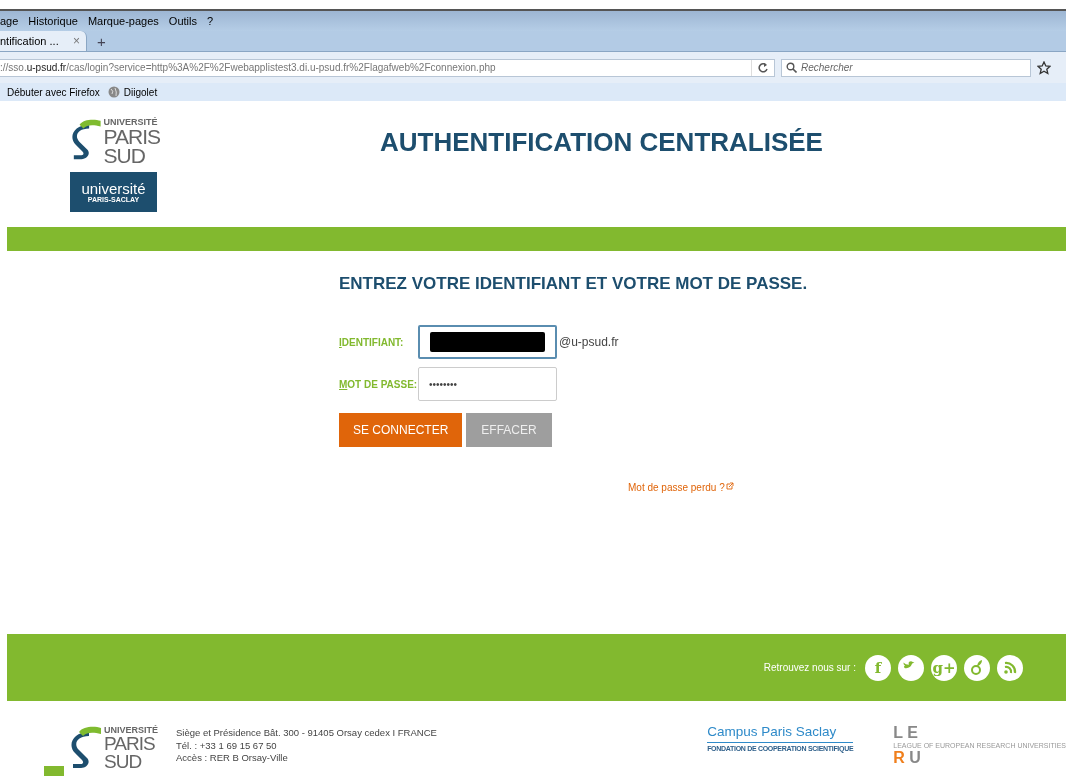 This screenshot has width=1066, height=776. What do you see at coordinates (809, 667) in the screenshot?
I see `follow-label: Retrouvez nous sur :` at bounding box center [809, 667].